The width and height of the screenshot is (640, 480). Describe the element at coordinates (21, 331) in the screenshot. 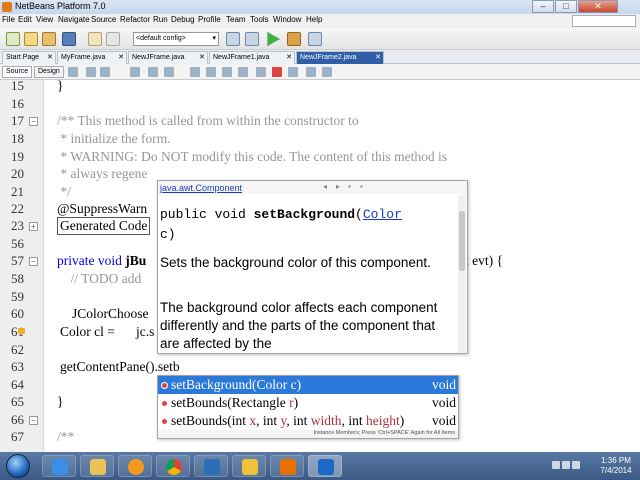

I see `warning-icon` at that location.